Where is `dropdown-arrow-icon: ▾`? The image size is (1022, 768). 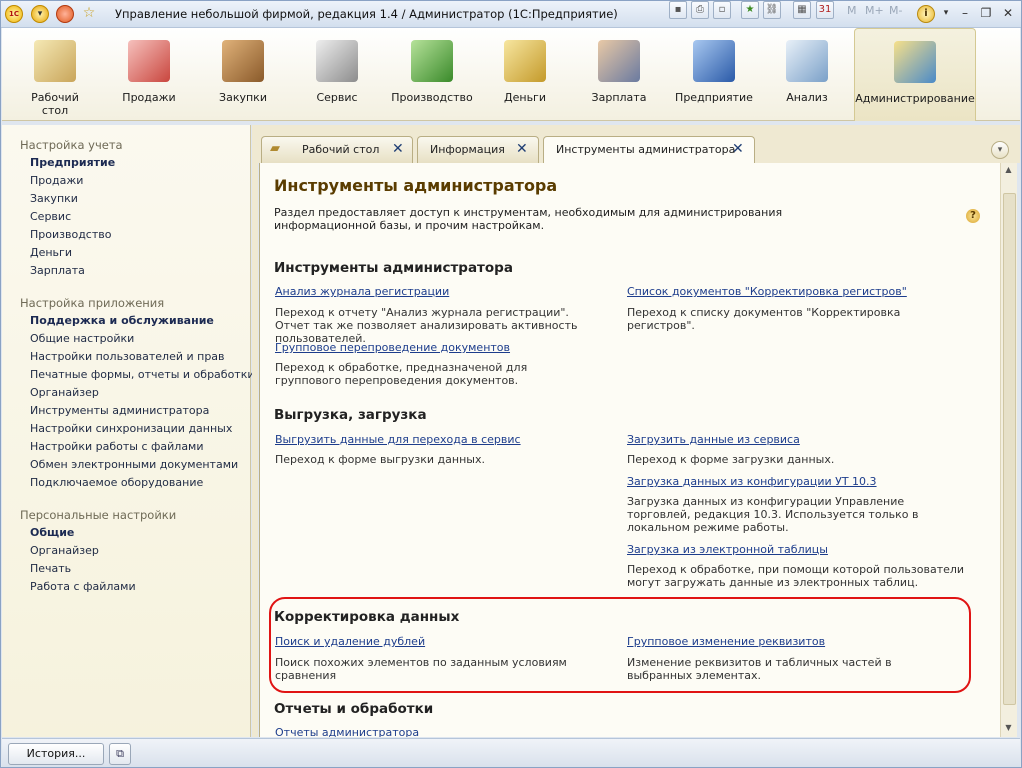
dropdown-arrow-icon: ▾ is located at coordinates (946, 13).